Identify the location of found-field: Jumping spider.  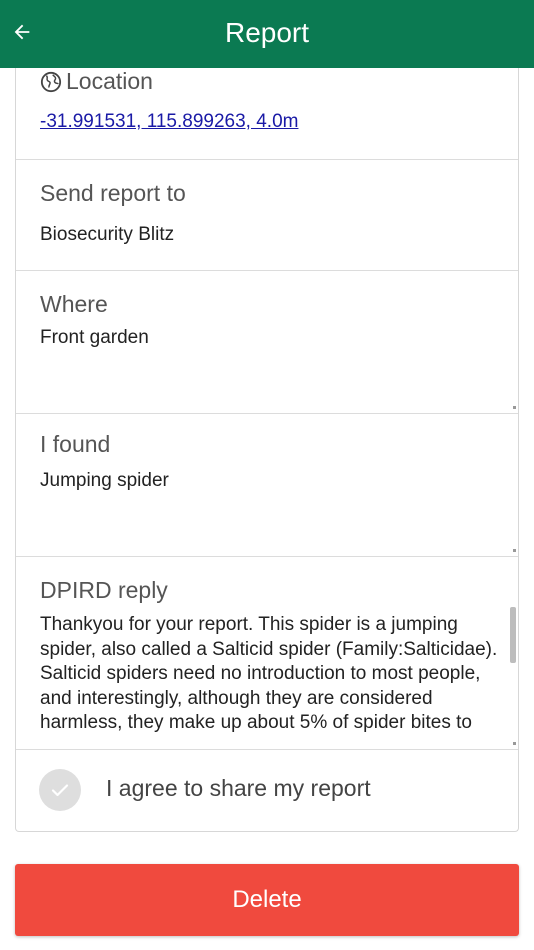
(104, 481).